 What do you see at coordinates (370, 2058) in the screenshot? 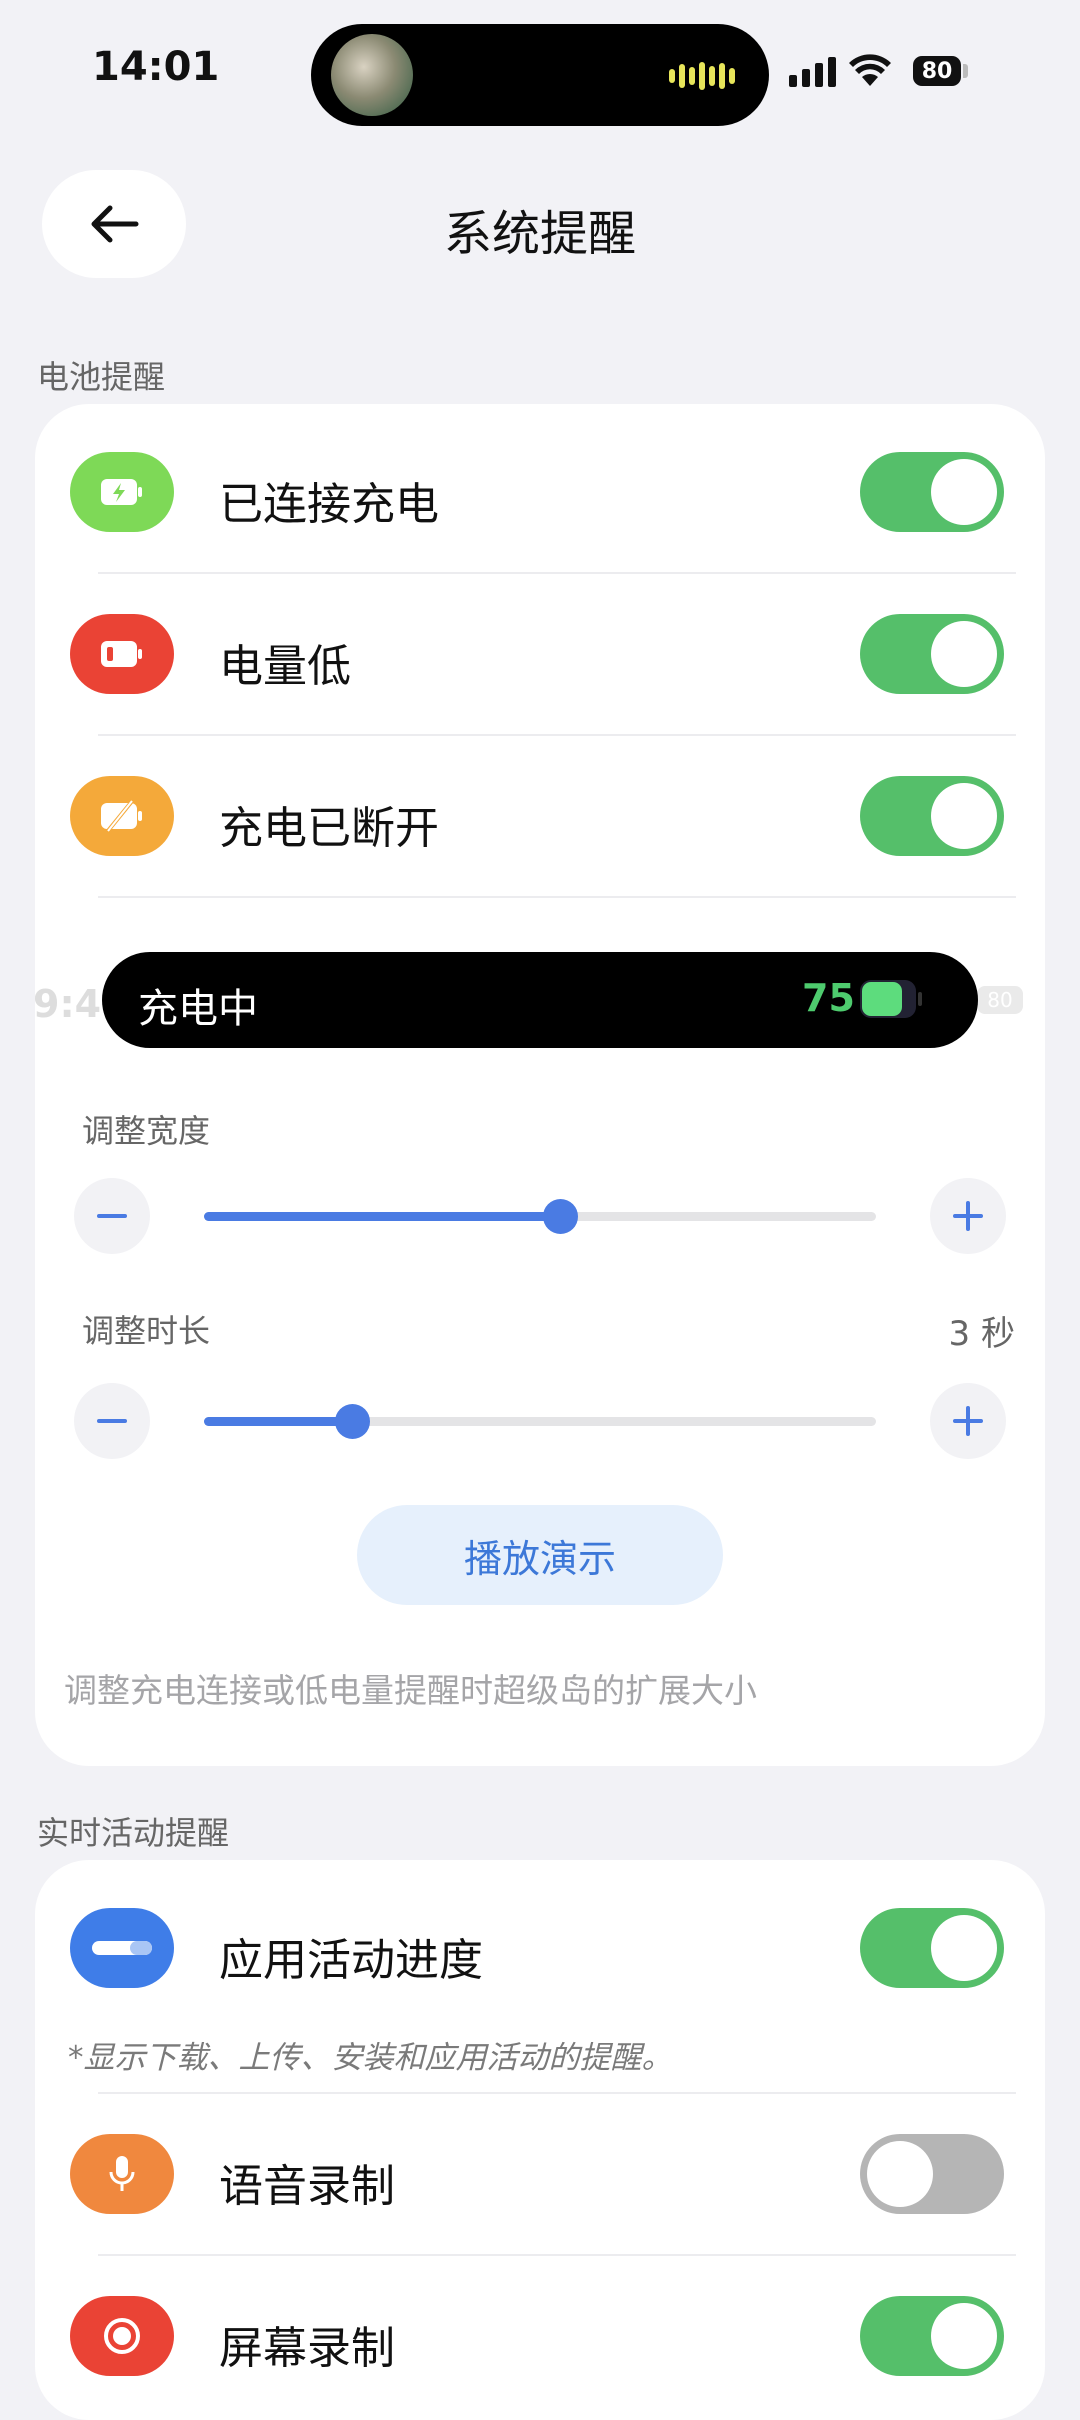
I see `app-activity-note: *显示下载、上传、安装和应用活动的提醒。` at bounding box center [370, 2058].